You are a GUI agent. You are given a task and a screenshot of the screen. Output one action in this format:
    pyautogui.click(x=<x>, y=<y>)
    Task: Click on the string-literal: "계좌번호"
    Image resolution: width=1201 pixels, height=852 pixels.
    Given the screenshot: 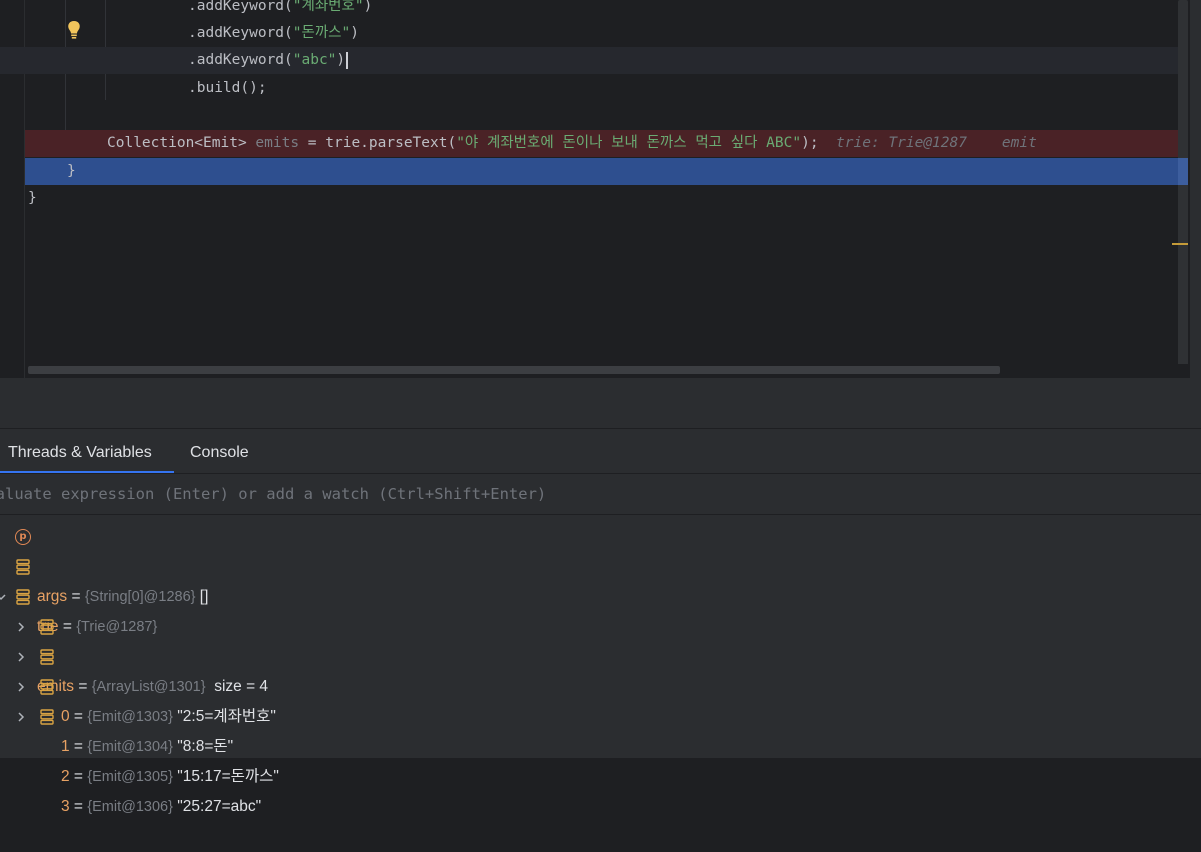 What is the action you would take?
    pyautogui.click(x=328, y=7)
    